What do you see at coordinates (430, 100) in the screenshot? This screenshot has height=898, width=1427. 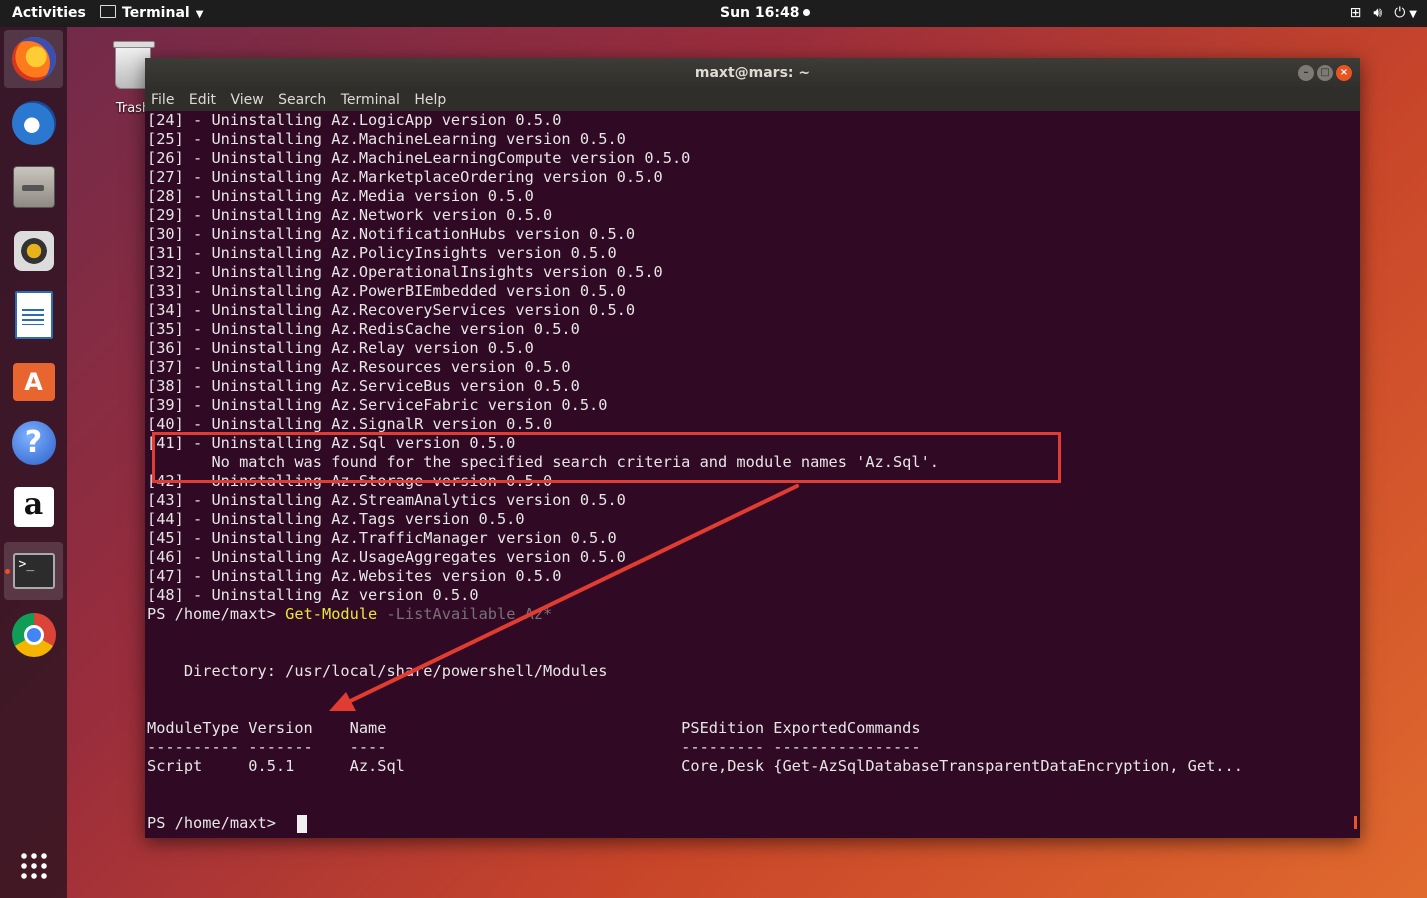 I see `menu-help: Help` at bounding box center [430, 100].